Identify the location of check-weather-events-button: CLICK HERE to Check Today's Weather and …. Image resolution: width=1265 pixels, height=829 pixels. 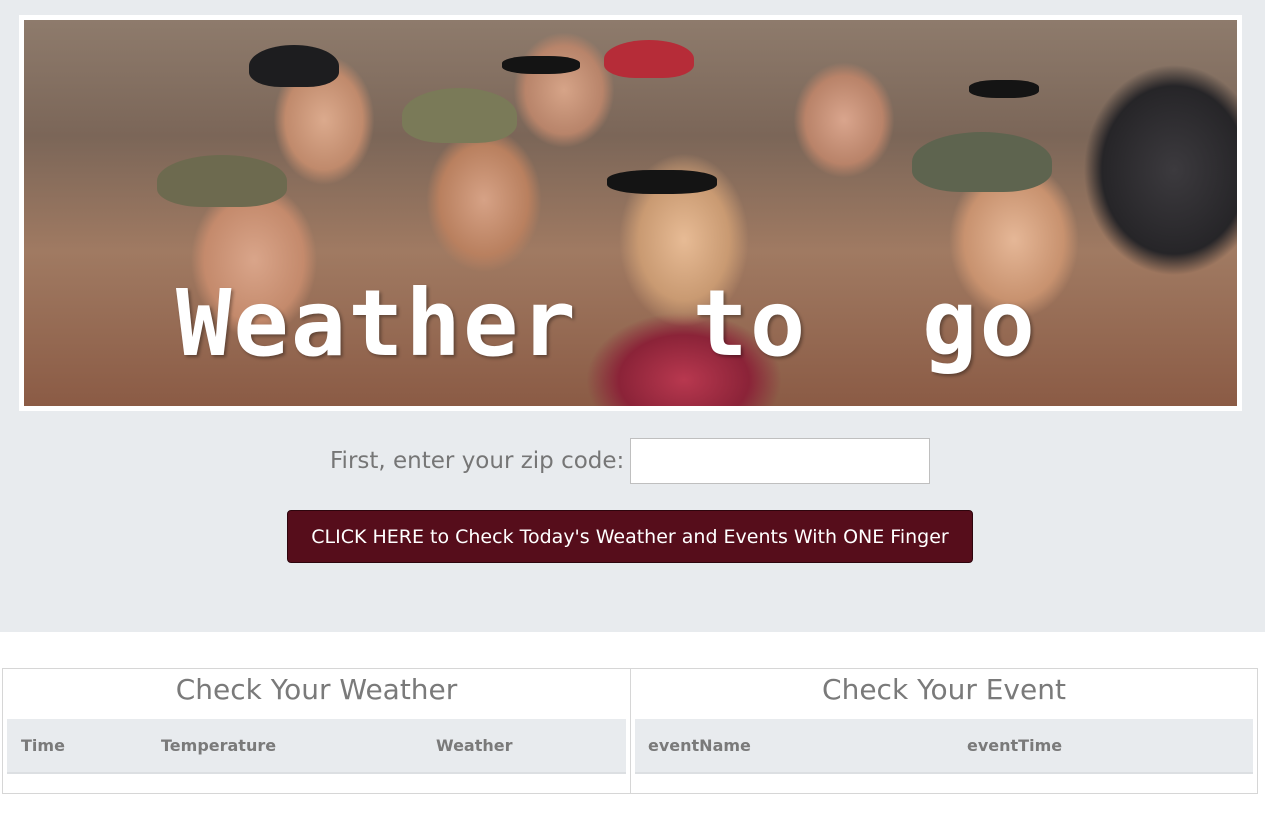
(630, 536).